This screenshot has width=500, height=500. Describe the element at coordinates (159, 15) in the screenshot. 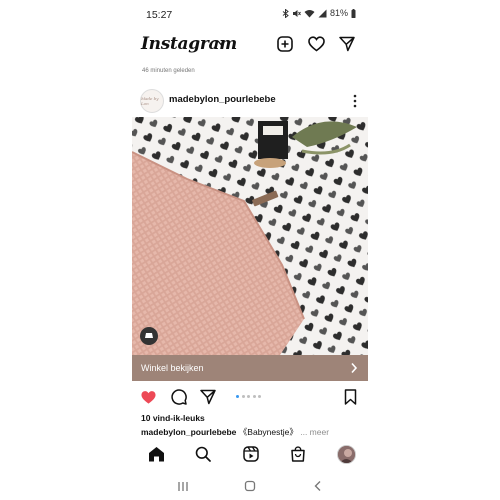

I see `status-time: 15:27` at that location.